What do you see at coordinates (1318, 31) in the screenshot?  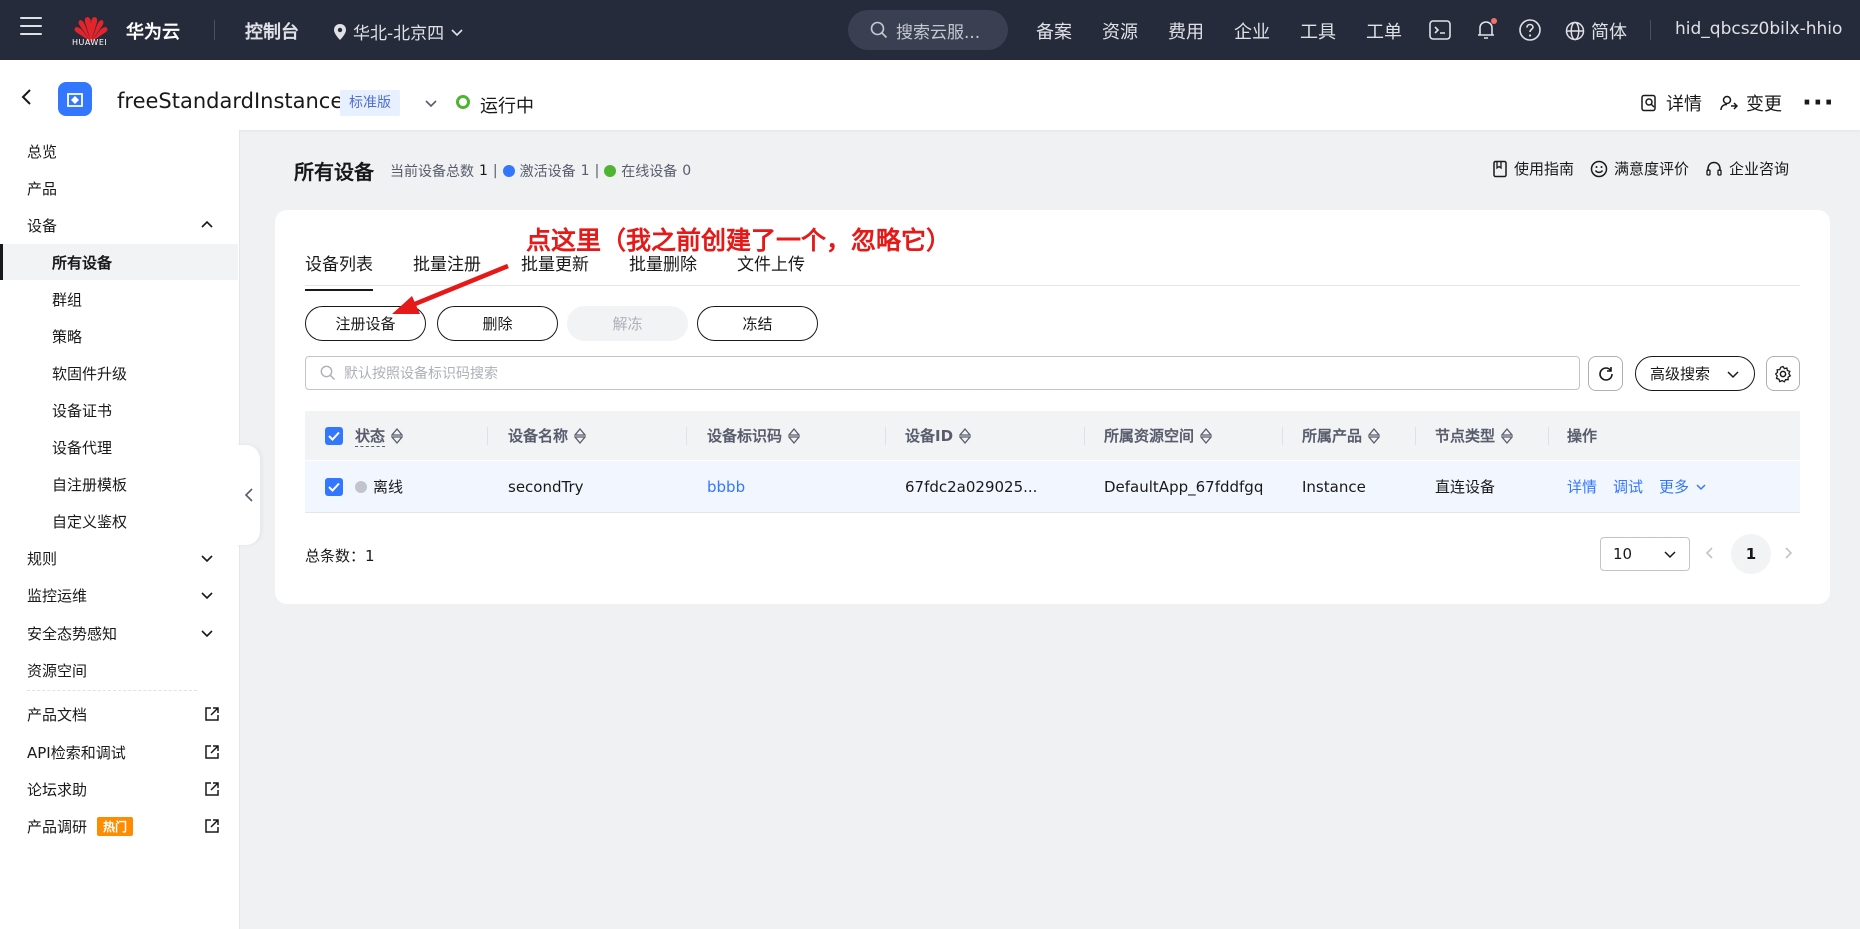 I see `nav-link-tools: 工具` at bounding box center [1318, 31].